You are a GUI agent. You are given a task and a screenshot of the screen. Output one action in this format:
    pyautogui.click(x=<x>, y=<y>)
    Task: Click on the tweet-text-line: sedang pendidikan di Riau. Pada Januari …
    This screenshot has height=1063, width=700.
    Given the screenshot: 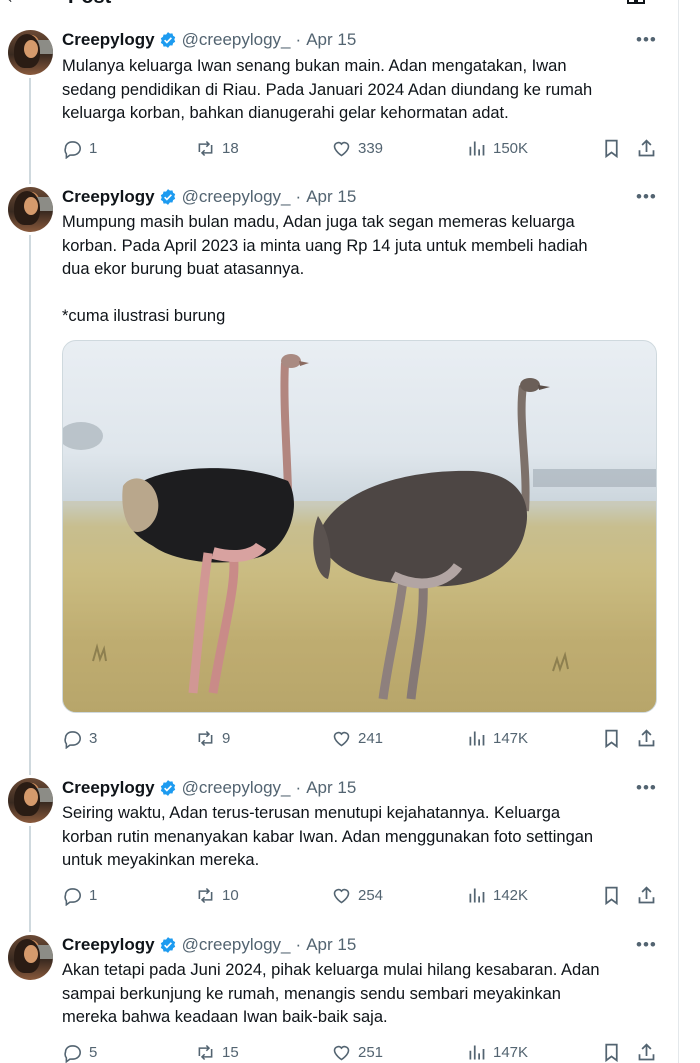 What is the action you would take?
    pyautogui.click(x=327, y=89)
    